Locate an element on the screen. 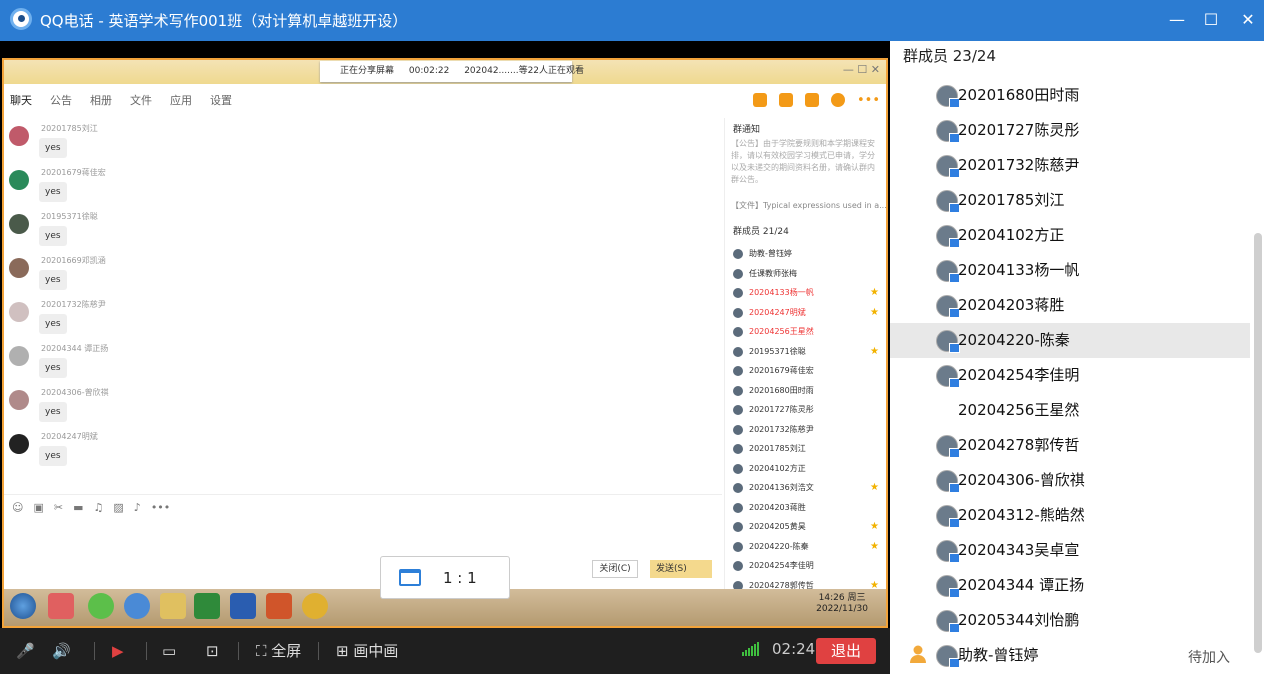  inner-member-item: 20204203蒋胜 is located at coordinates (805, 508).